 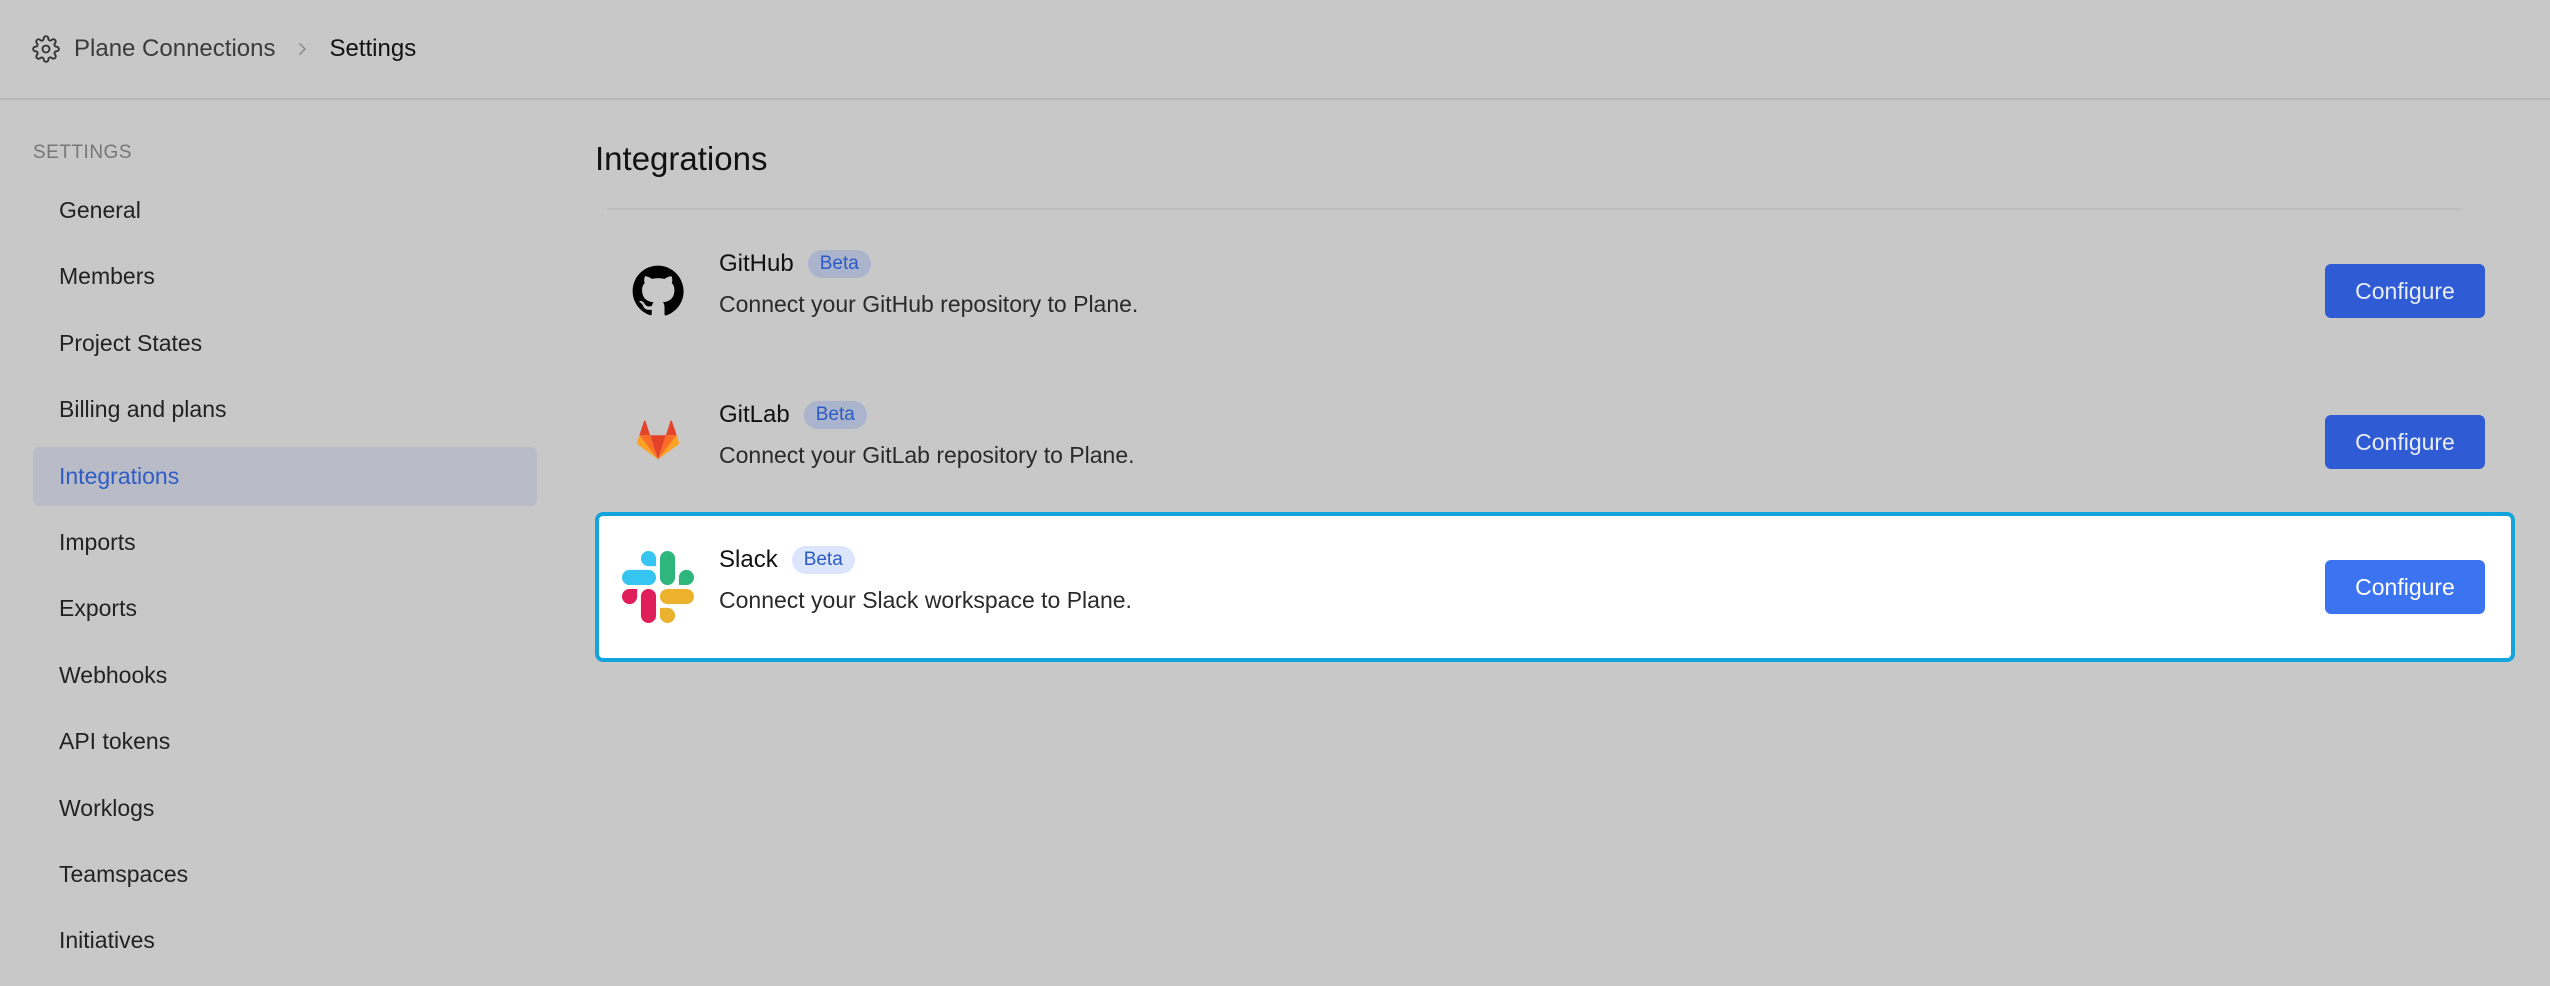 I want to click on sidebar-item-members: Members, so click(x=285, y=276).